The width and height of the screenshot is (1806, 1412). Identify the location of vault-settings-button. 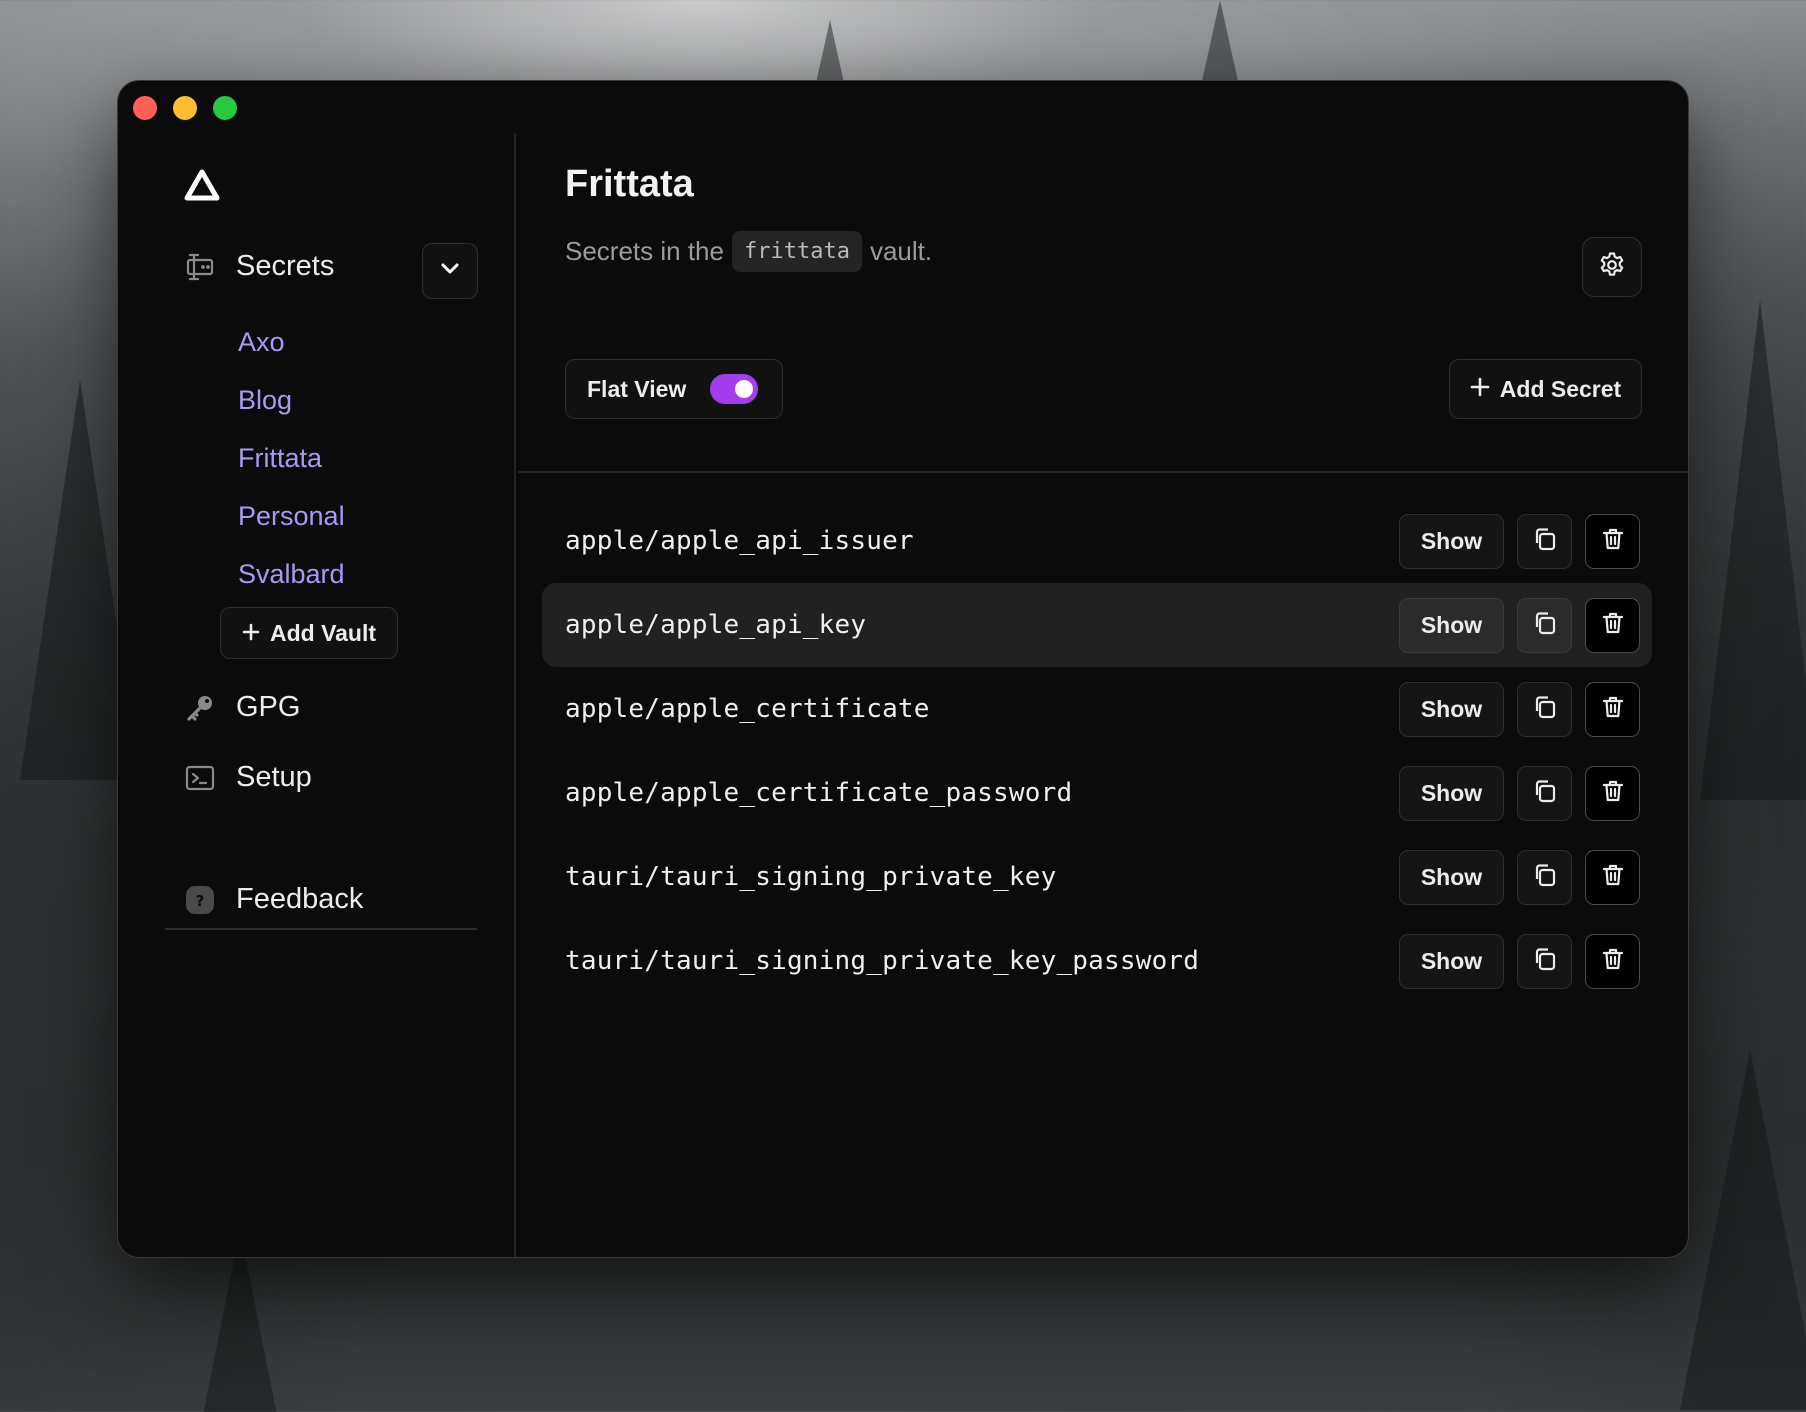
(1612, 267).